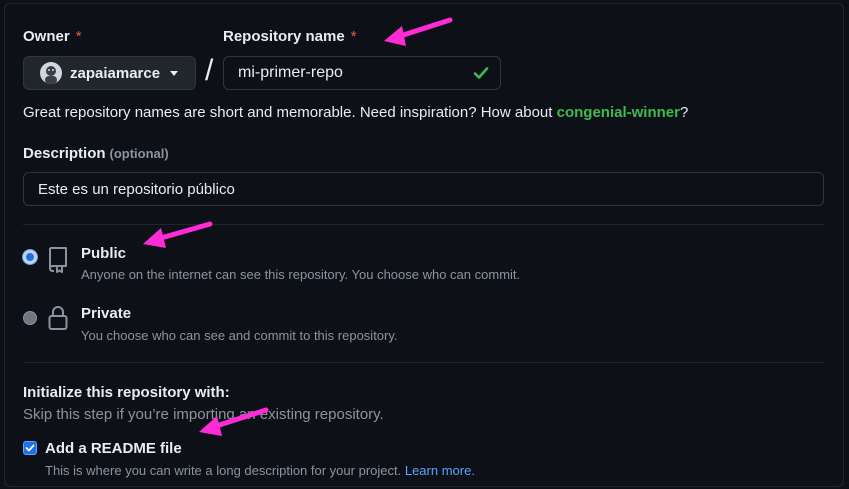  Describe the element at coordinates (58, 260) in the screenshot. I see `repo-icon` at that location.